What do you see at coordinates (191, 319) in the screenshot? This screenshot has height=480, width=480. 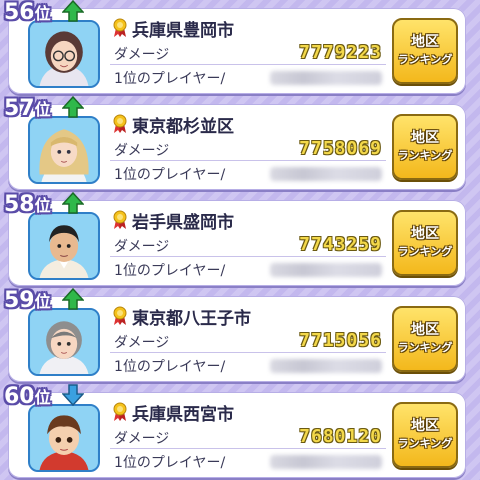 I see `city-name: 東京都八王子市` at bounding box center [191, 319].